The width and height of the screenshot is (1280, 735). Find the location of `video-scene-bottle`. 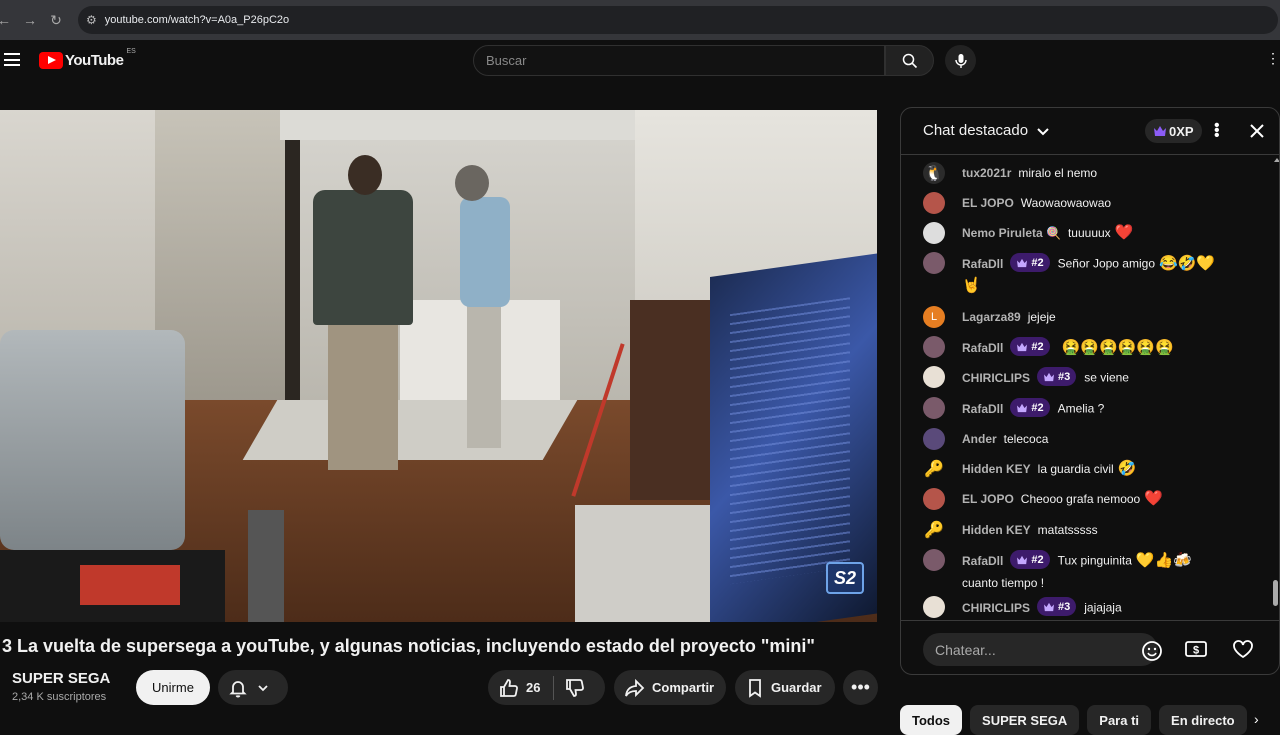

video-scene-bottle is located at coordinates (266, 566).